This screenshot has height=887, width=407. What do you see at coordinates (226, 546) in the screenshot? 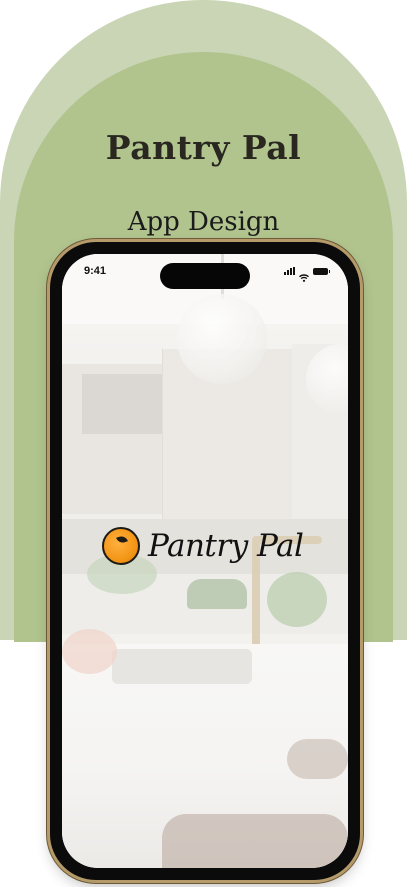
I see `logo-wordmark: Pantry Pal` at bounding box center [226, 546].